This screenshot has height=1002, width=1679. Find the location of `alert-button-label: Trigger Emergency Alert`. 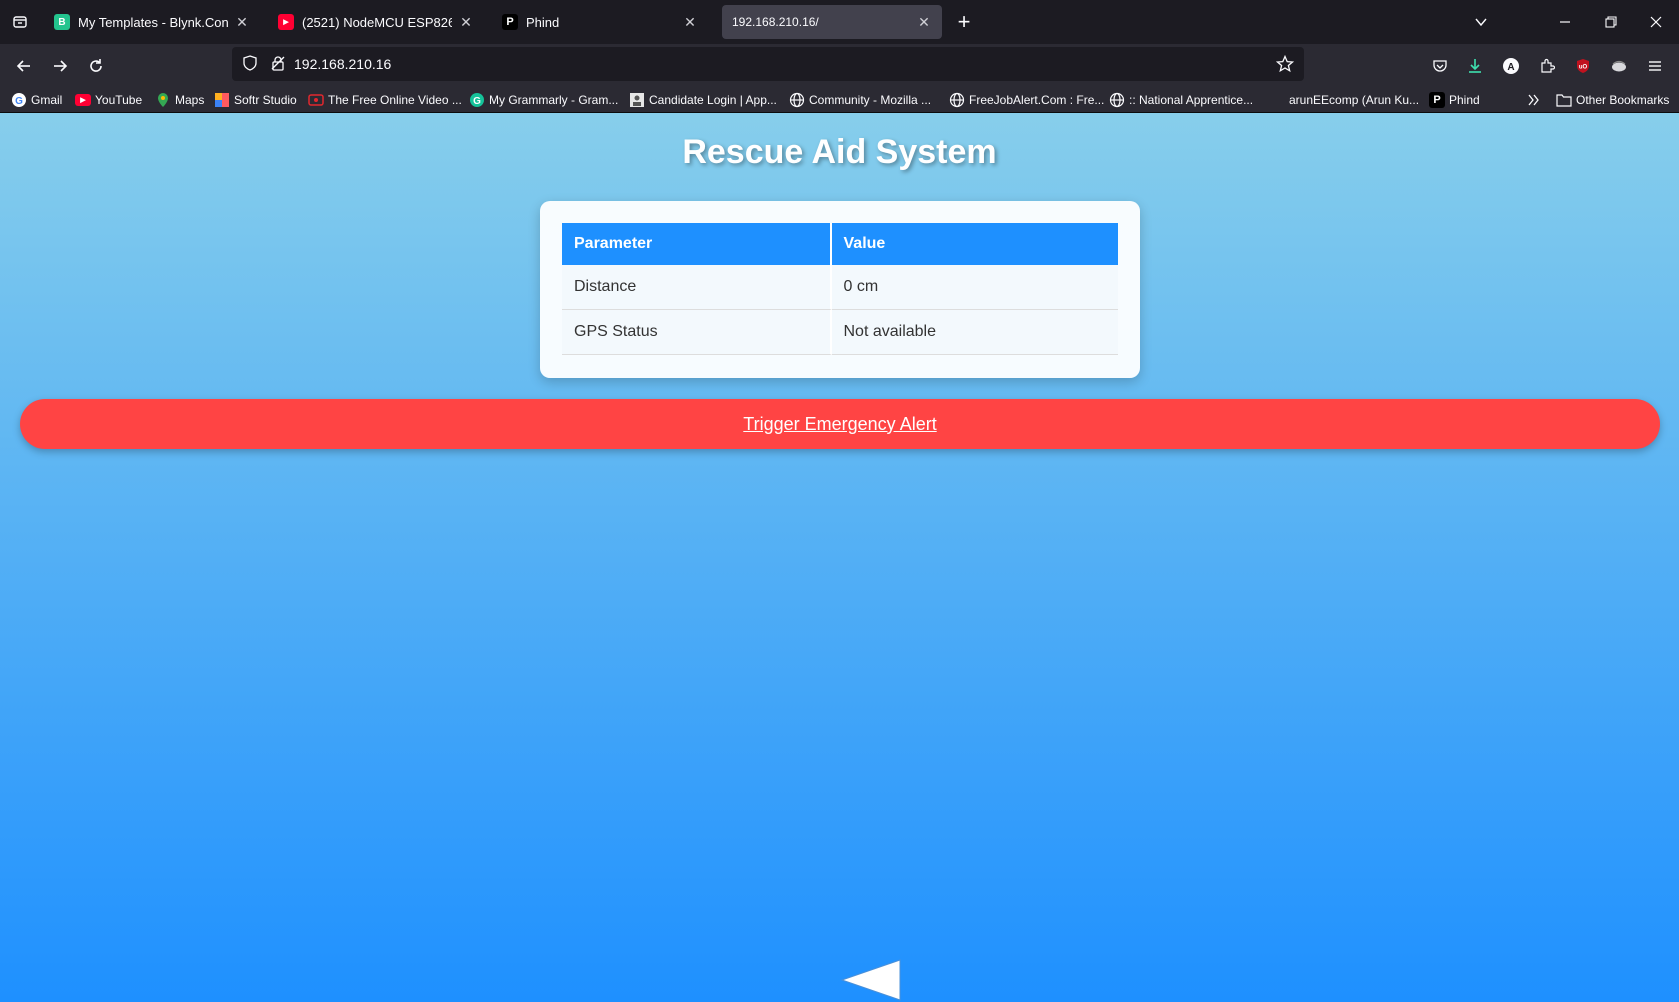

alert-button-label: Trigger Emergency Alert is located at coordinates (839, 424).